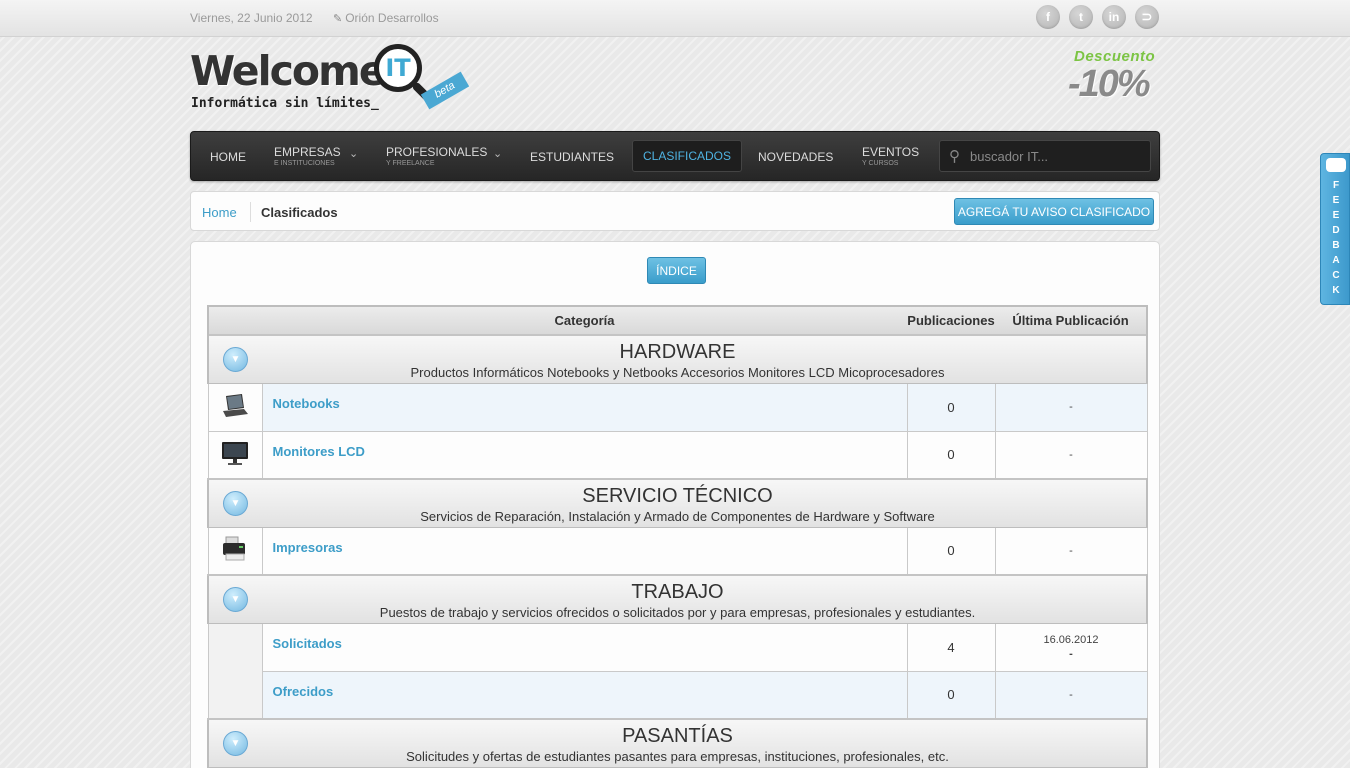 This screenshot has width=1350, height=768. I want to click on table-row: Solicitados 4 16.06.2012 -, so click(677, 647).